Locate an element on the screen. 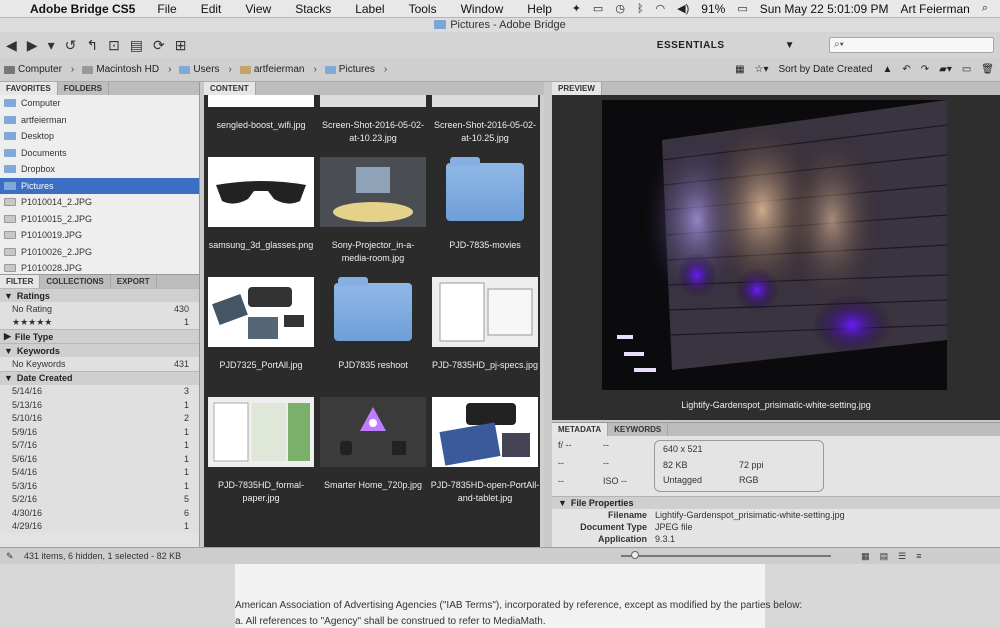 The height and width of the screenshot is (628, 1000). rotate-left-icon: ↶ is located at coordinates (906, 69).